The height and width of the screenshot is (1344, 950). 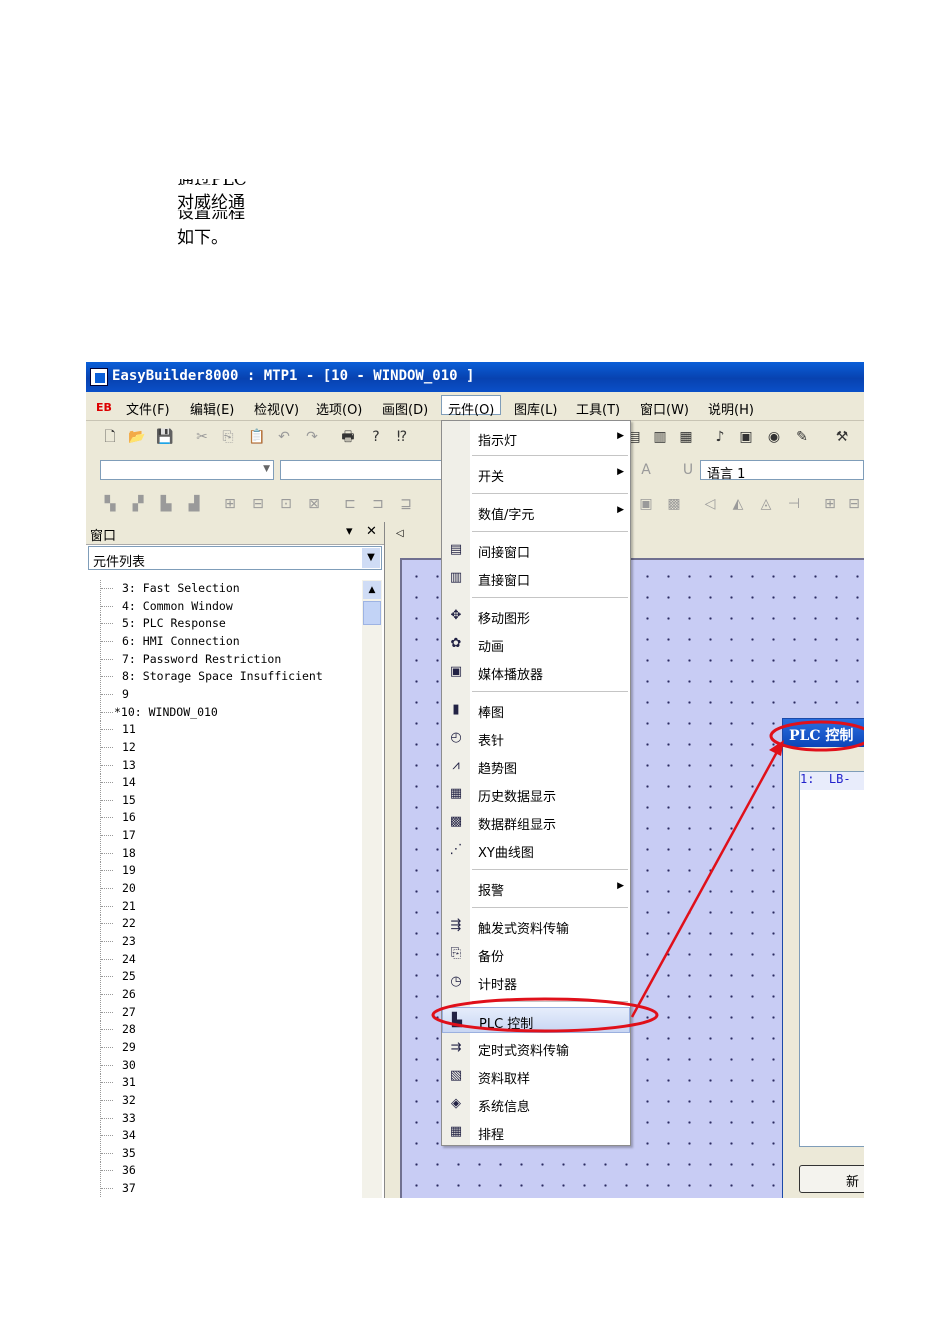 I want to click on doc-text-line2: 对威纶通, so click(x=211, y=203).